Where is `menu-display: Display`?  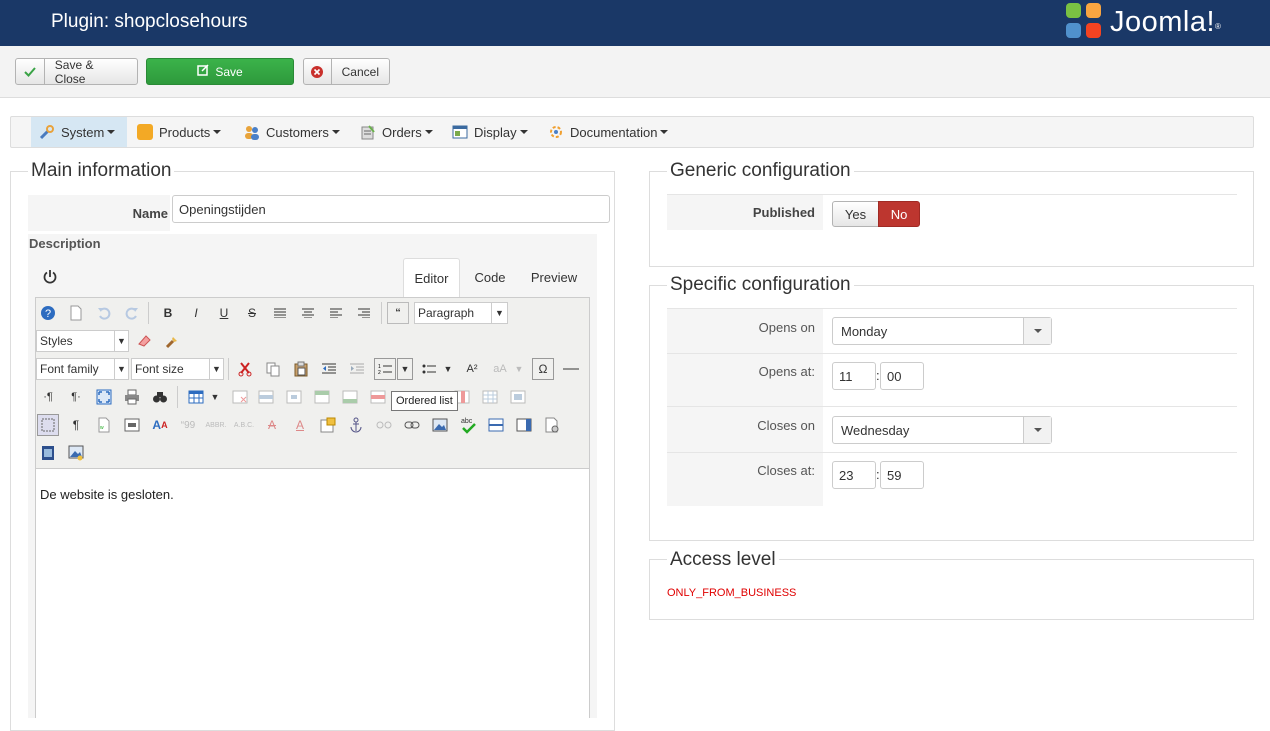
menu-display: Display is located at coordinates (490, 132).